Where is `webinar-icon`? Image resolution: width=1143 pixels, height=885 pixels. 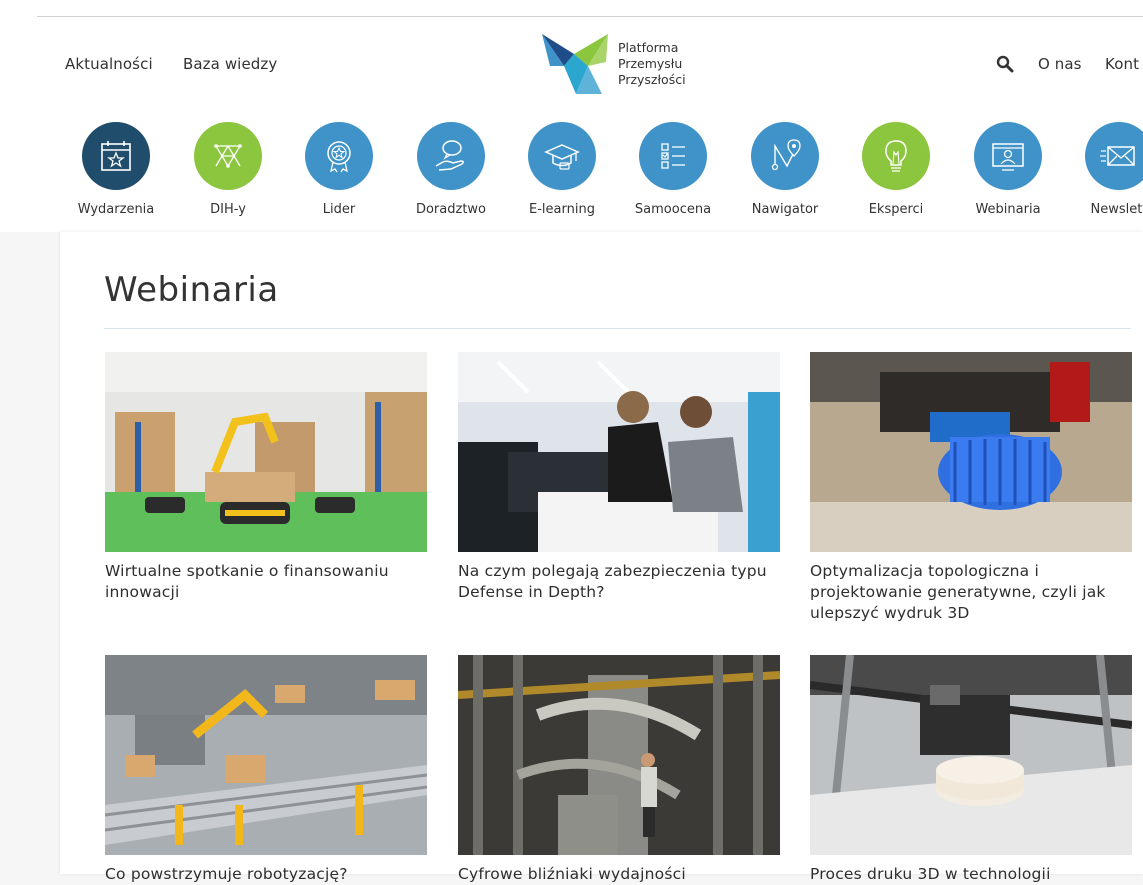
webinar-icon is located at coordinates (1008, 156).